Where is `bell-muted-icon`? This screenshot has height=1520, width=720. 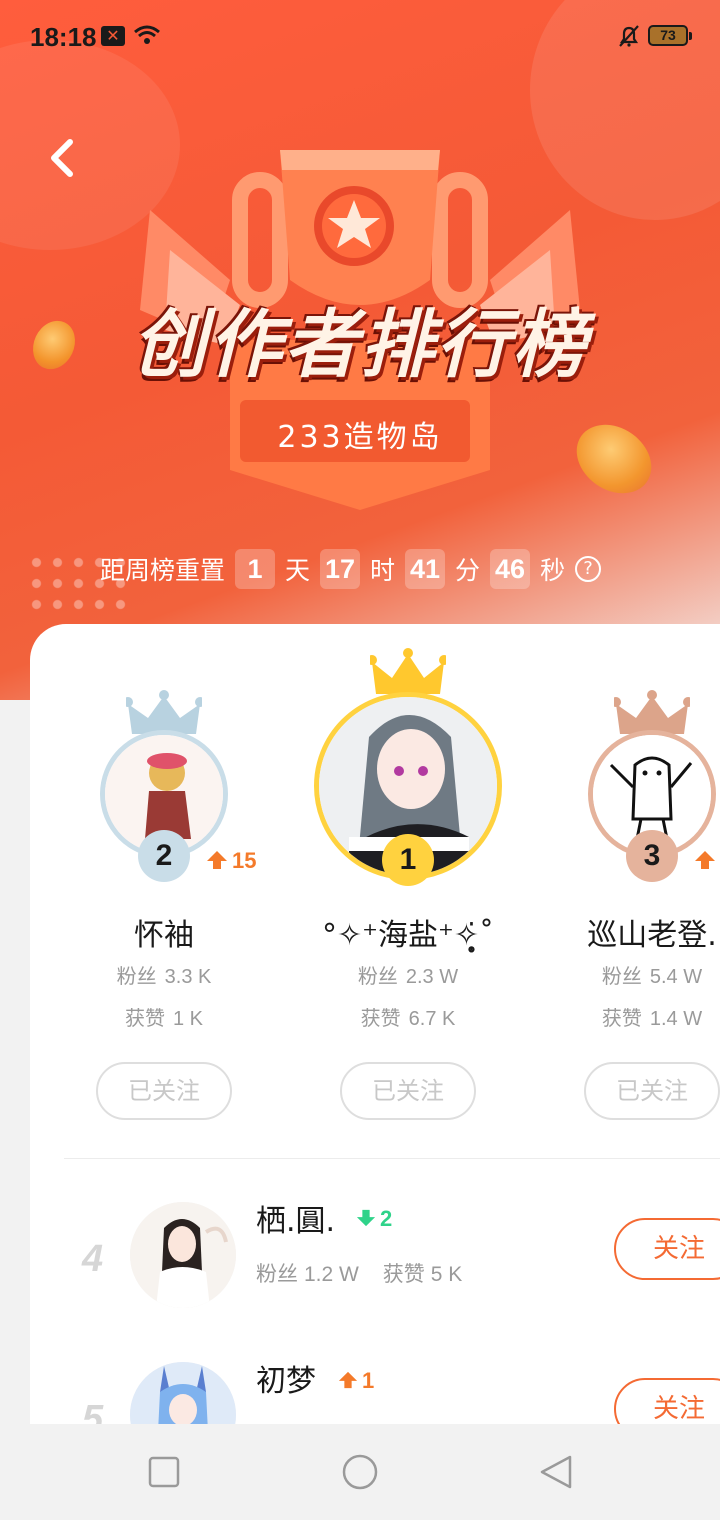 bell-muted-icon is located at coordinates (629, 36).